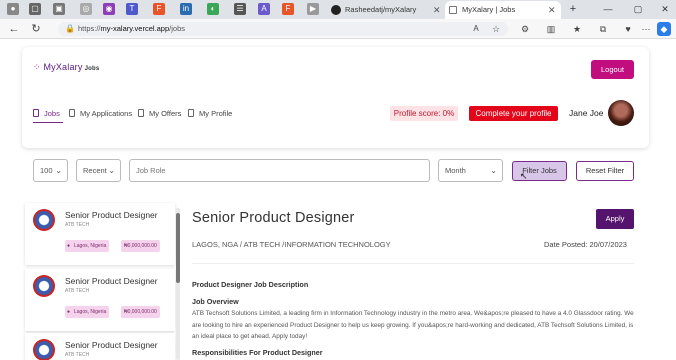  I want to click on tab-my-applications: My Applications, so click(100, 114).